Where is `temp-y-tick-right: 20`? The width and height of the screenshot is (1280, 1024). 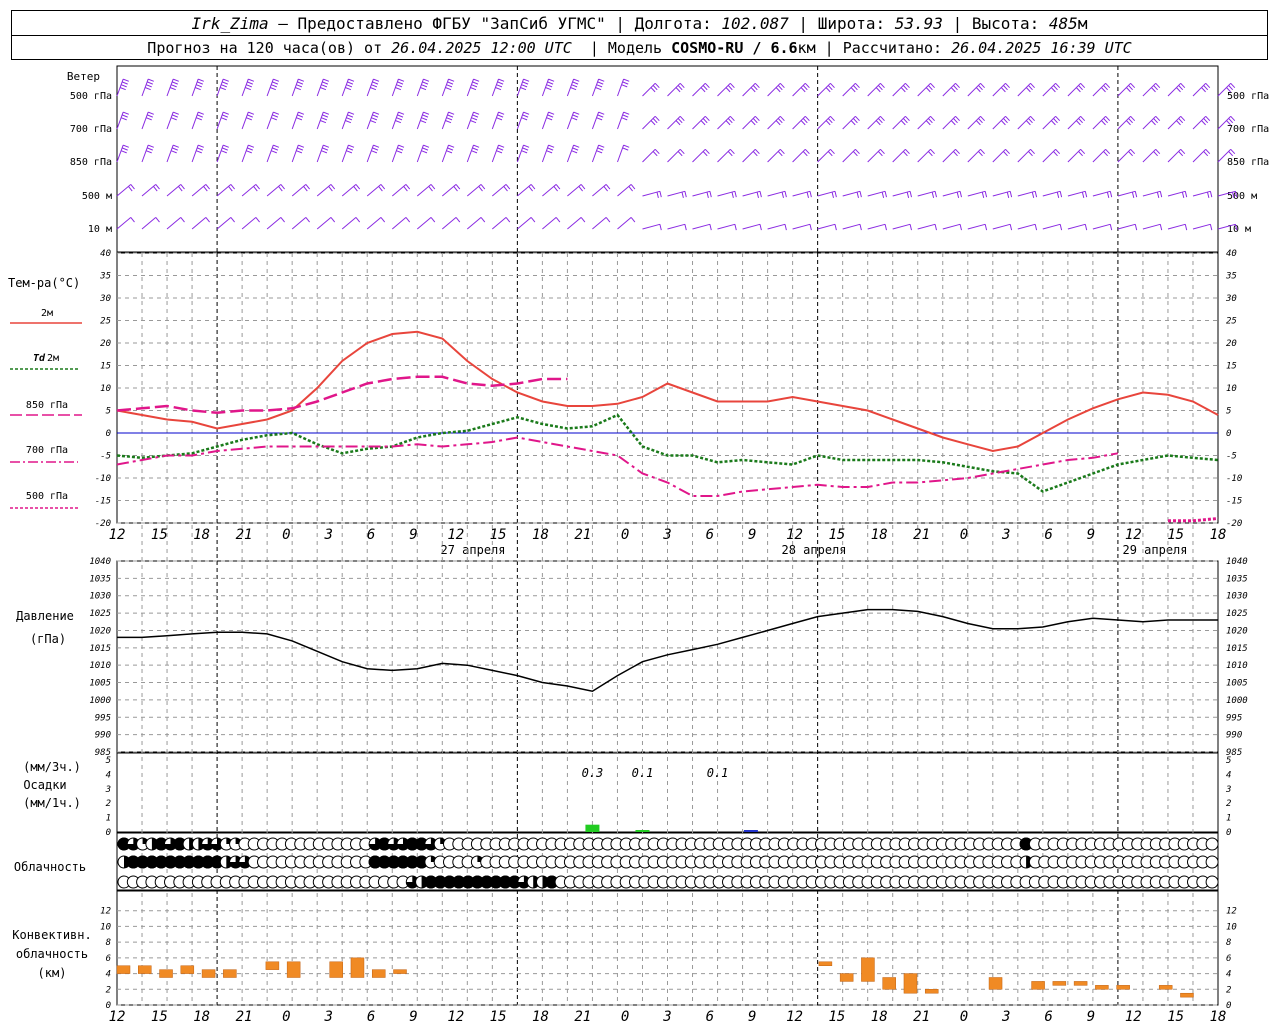 temp-y-tick-right: 20 is located at coordinates (1231, 344).